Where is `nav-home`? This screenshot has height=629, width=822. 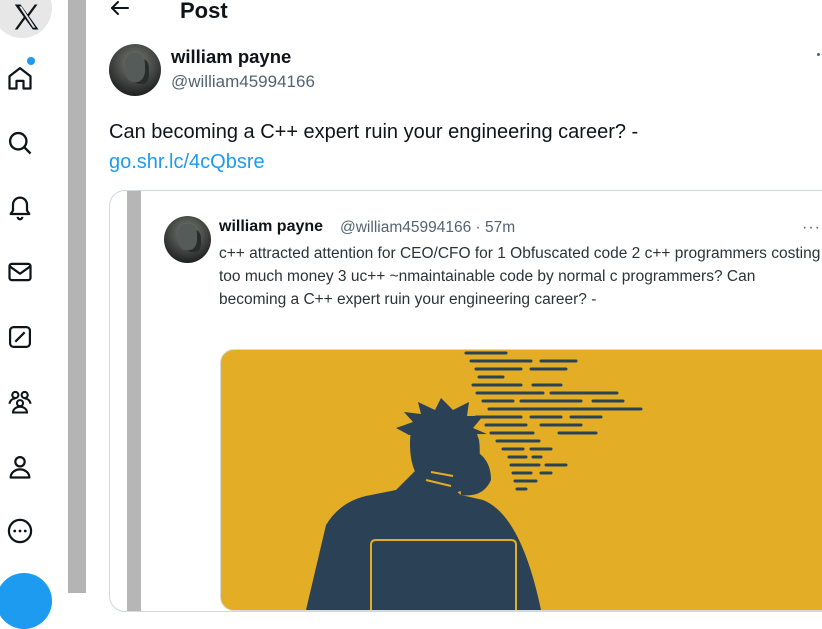 nav-home is located at coordinates (20, 78).